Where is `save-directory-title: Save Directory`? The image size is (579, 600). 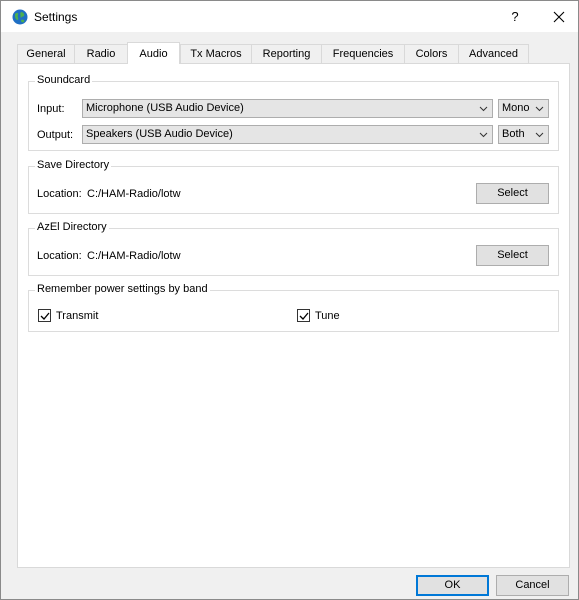 save-directory-title: Save Directory is located at coordinates (73, 165).